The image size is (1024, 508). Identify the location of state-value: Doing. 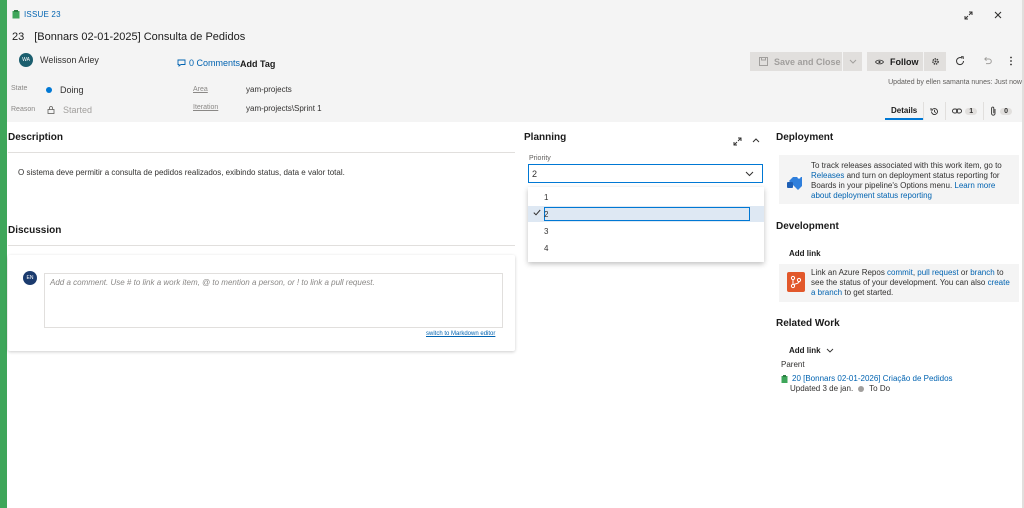
(72, 90).